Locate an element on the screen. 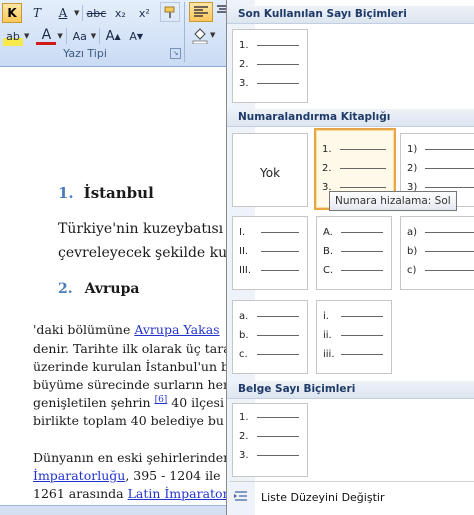 This screenshot has width=474, height=515. font-color-dropdown-icon: ▼ is located at coordinates (59, 36).